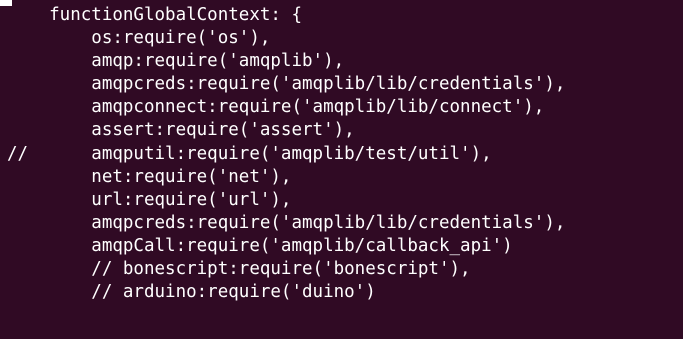  What do you see at coordinates (181, 130) in the screenshot?
I see `code-line-6: assert:require('assert'),` at bounding box center [181, 130].